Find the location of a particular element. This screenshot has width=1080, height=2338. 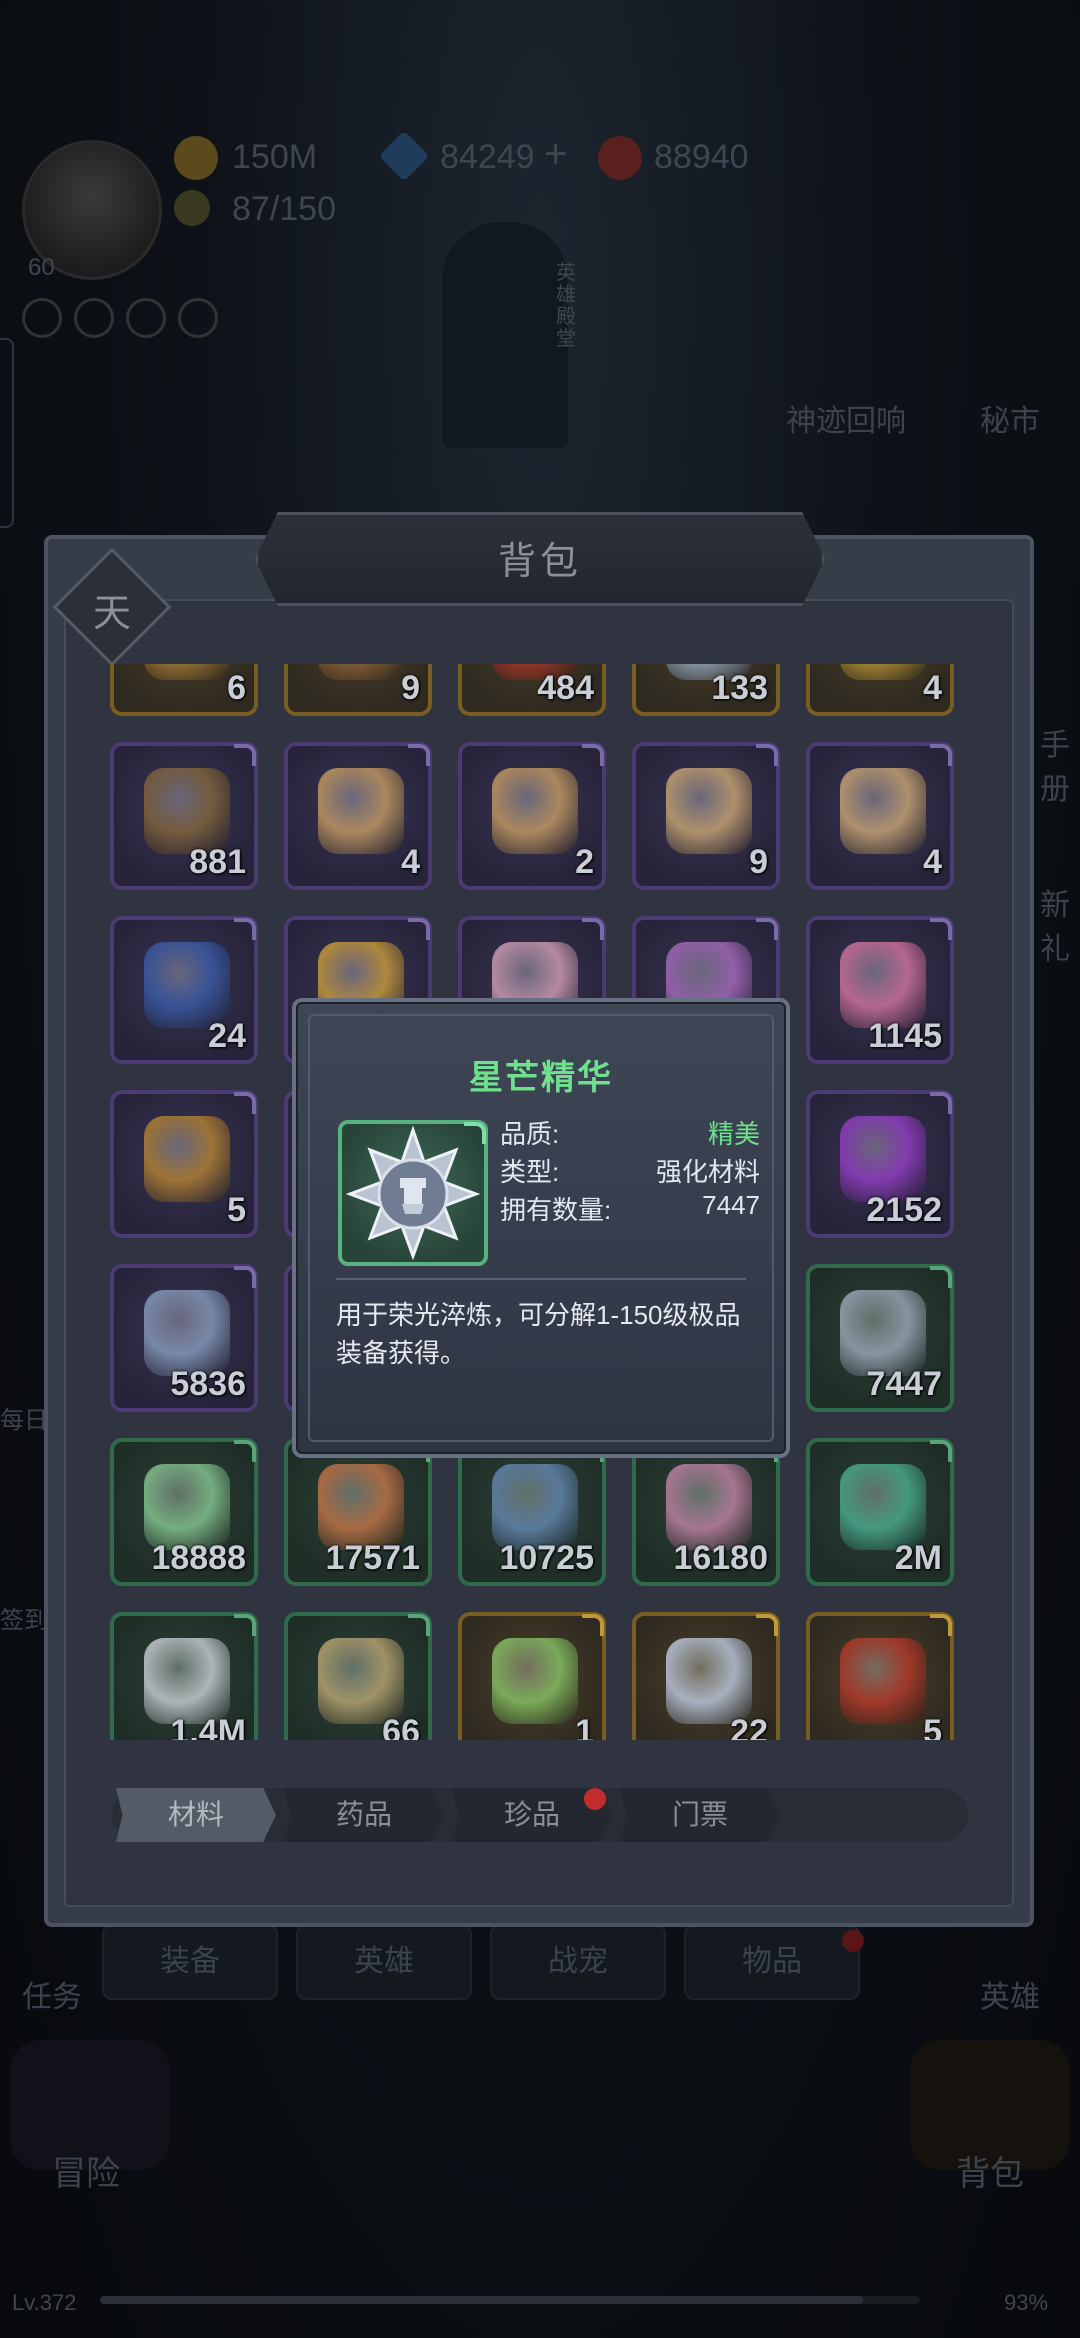

item-count: 22 is located at coordinates (749, 1726).